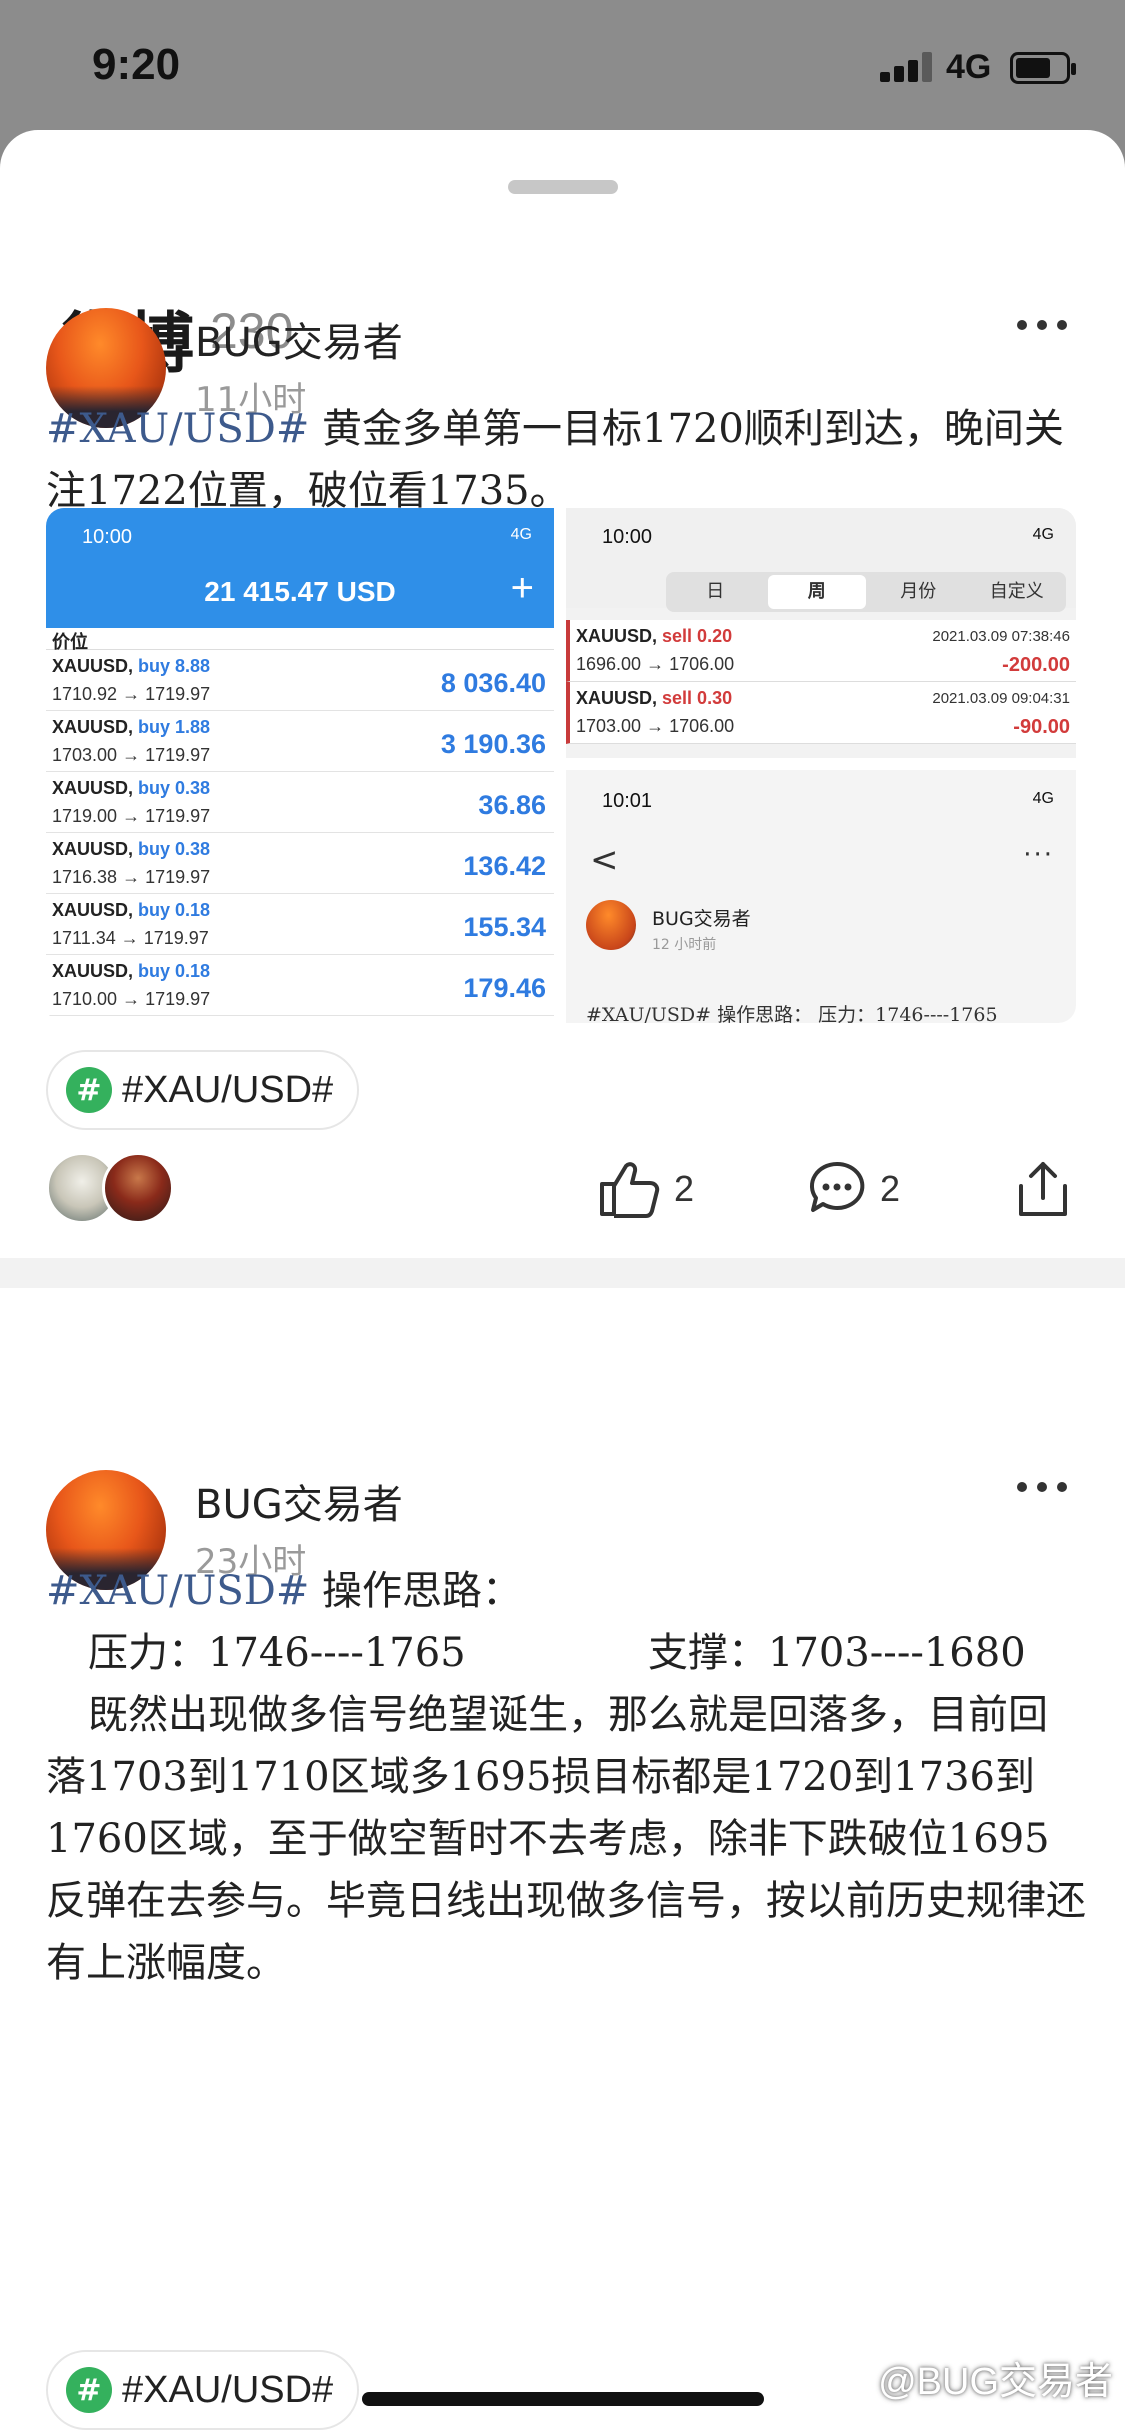  I want to click on mt-profit: 8 036.40, so click(493, 683).